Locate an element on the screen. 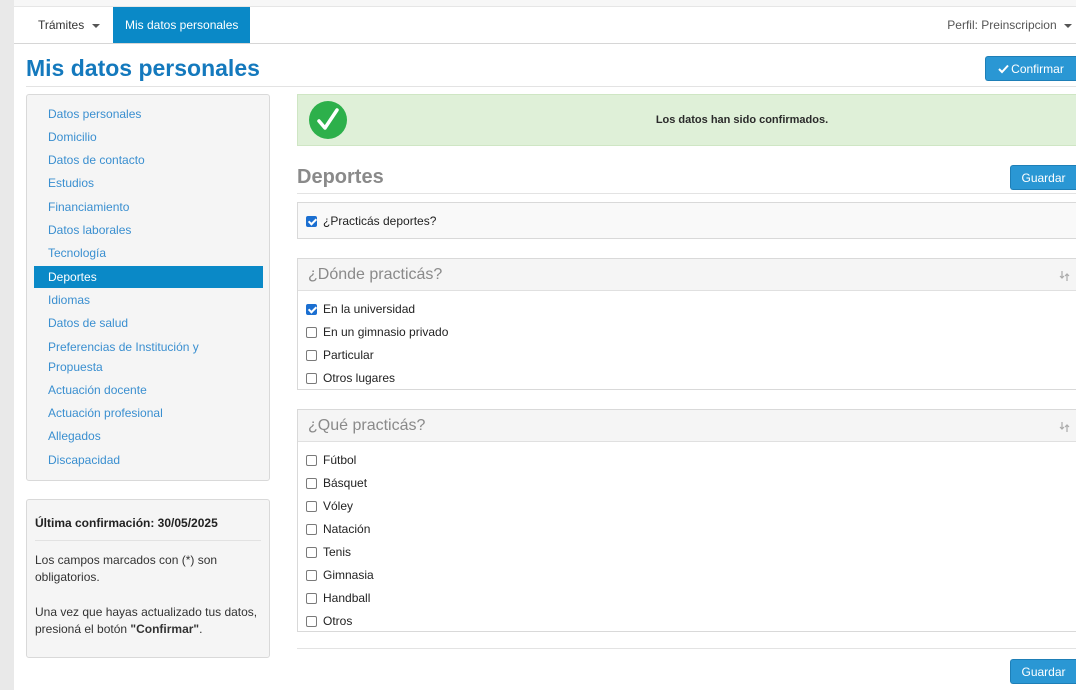  sidebar-item-idiomas: Idiomas is located at coordinates (148, 300).